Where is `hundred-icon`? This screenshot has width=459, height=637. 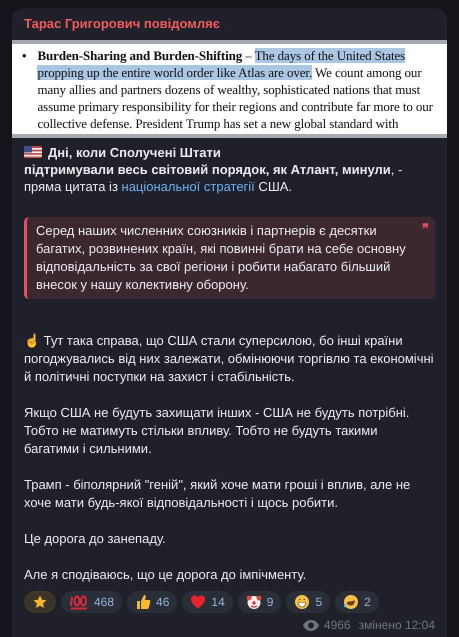 hundred-icon is located at coordinates (79, 602).